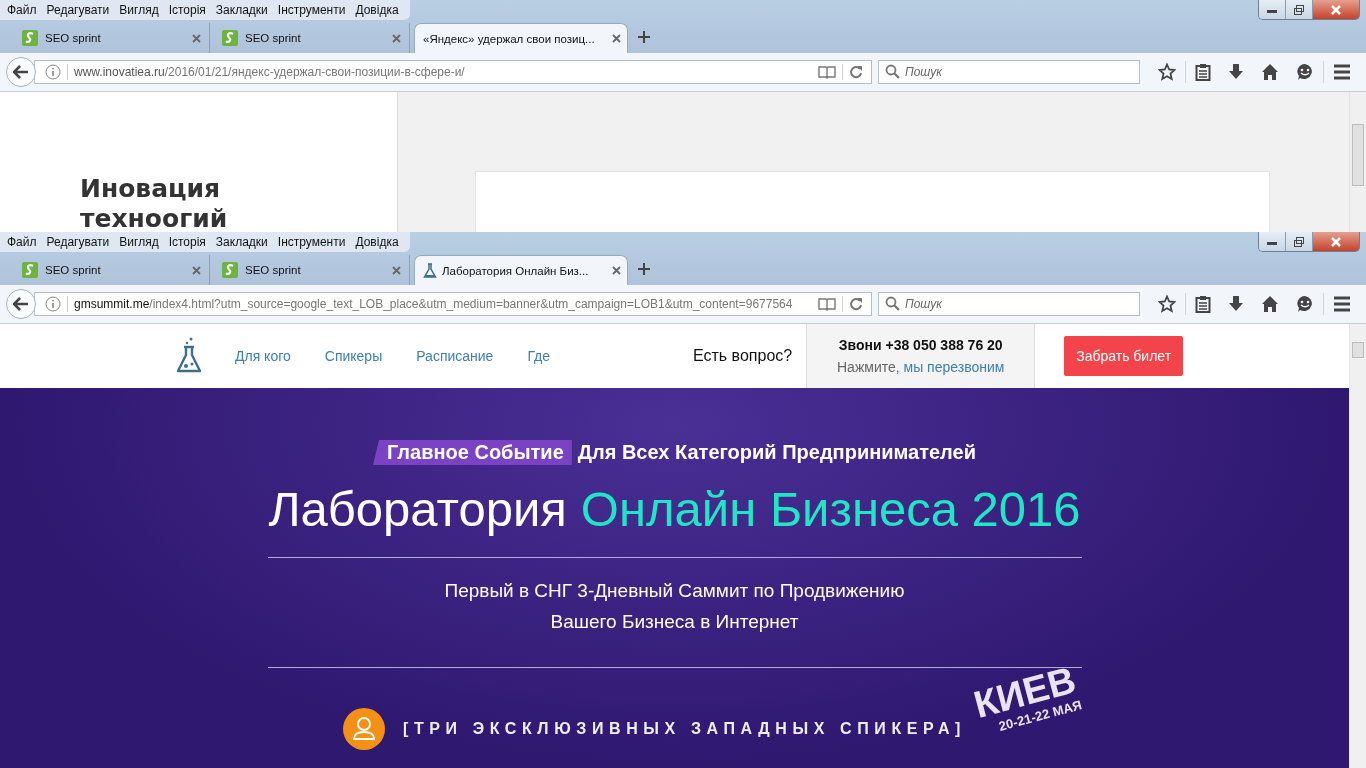 This screenshot has height=768, width=1366. Describe the element at coordinates (830, 509) in the screenshot. I see `hero-title-accent: Онлайн Бизнеса 2016` at that location.